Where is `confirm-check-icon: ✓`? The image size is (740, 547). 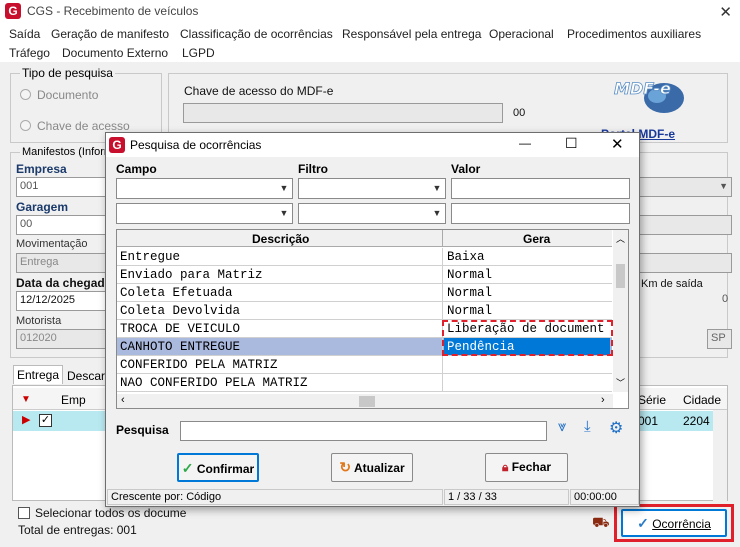 confirm-check-icon: ✓ is located at coordinates (187, 468).